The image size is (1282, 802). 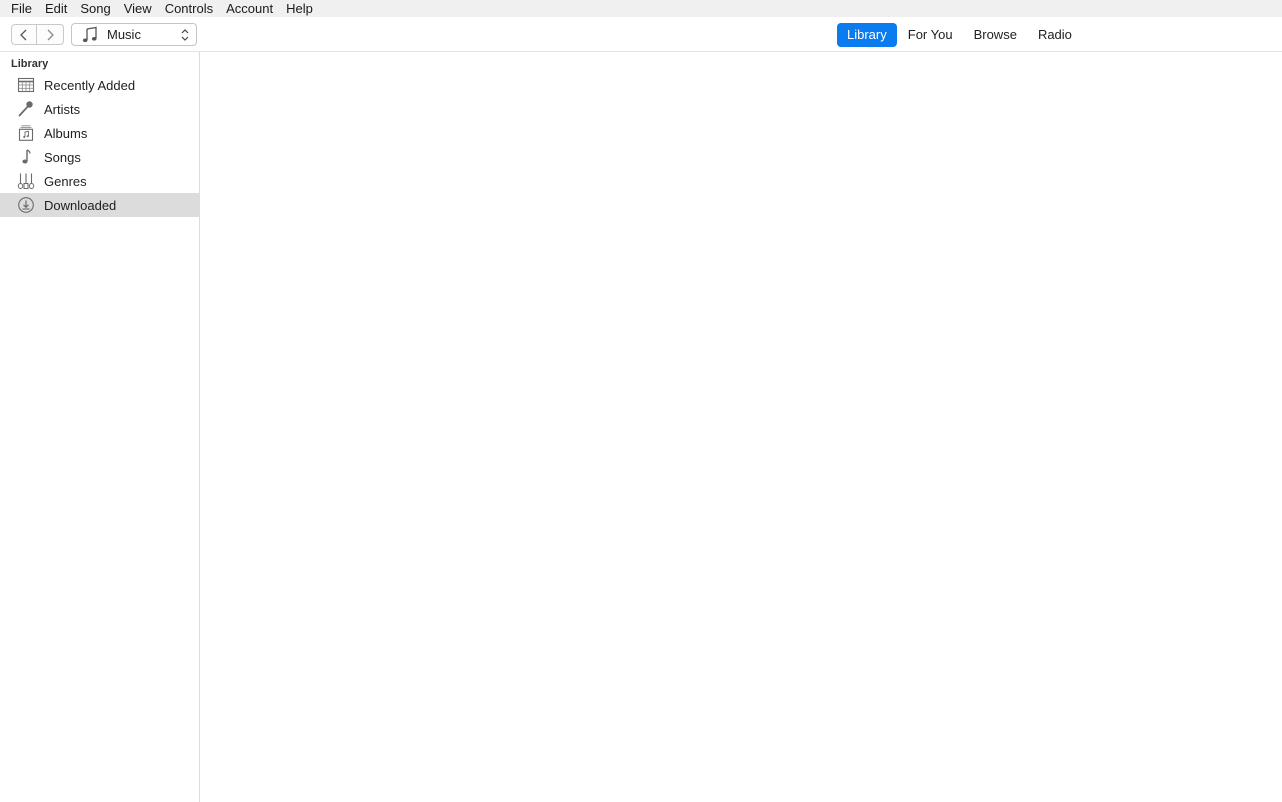 I want to click on downloaded-icon, so click(x=26, y=205).